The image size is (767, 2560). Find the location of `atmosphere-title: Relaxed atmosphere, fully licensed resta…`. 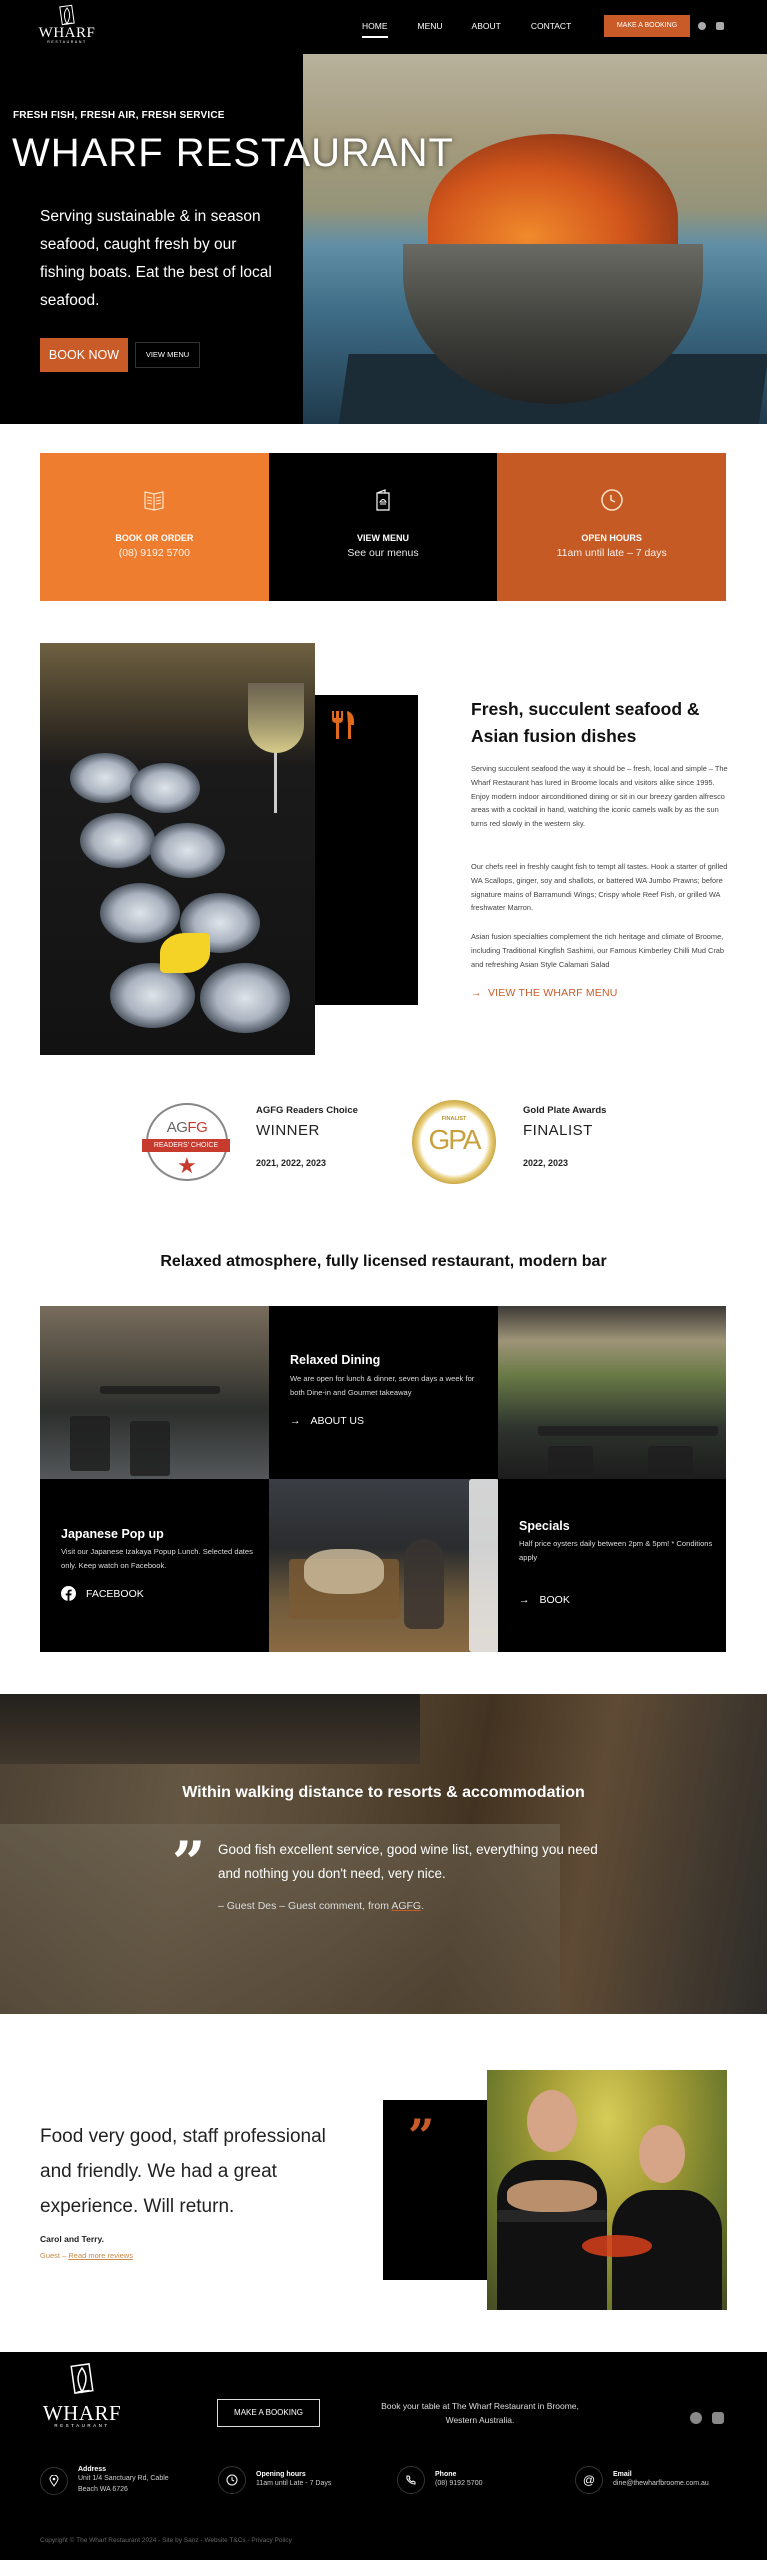

atmosphere-title: Relaxed atmosphere, fully licensed resta… is located at coordinates (383, 1261).